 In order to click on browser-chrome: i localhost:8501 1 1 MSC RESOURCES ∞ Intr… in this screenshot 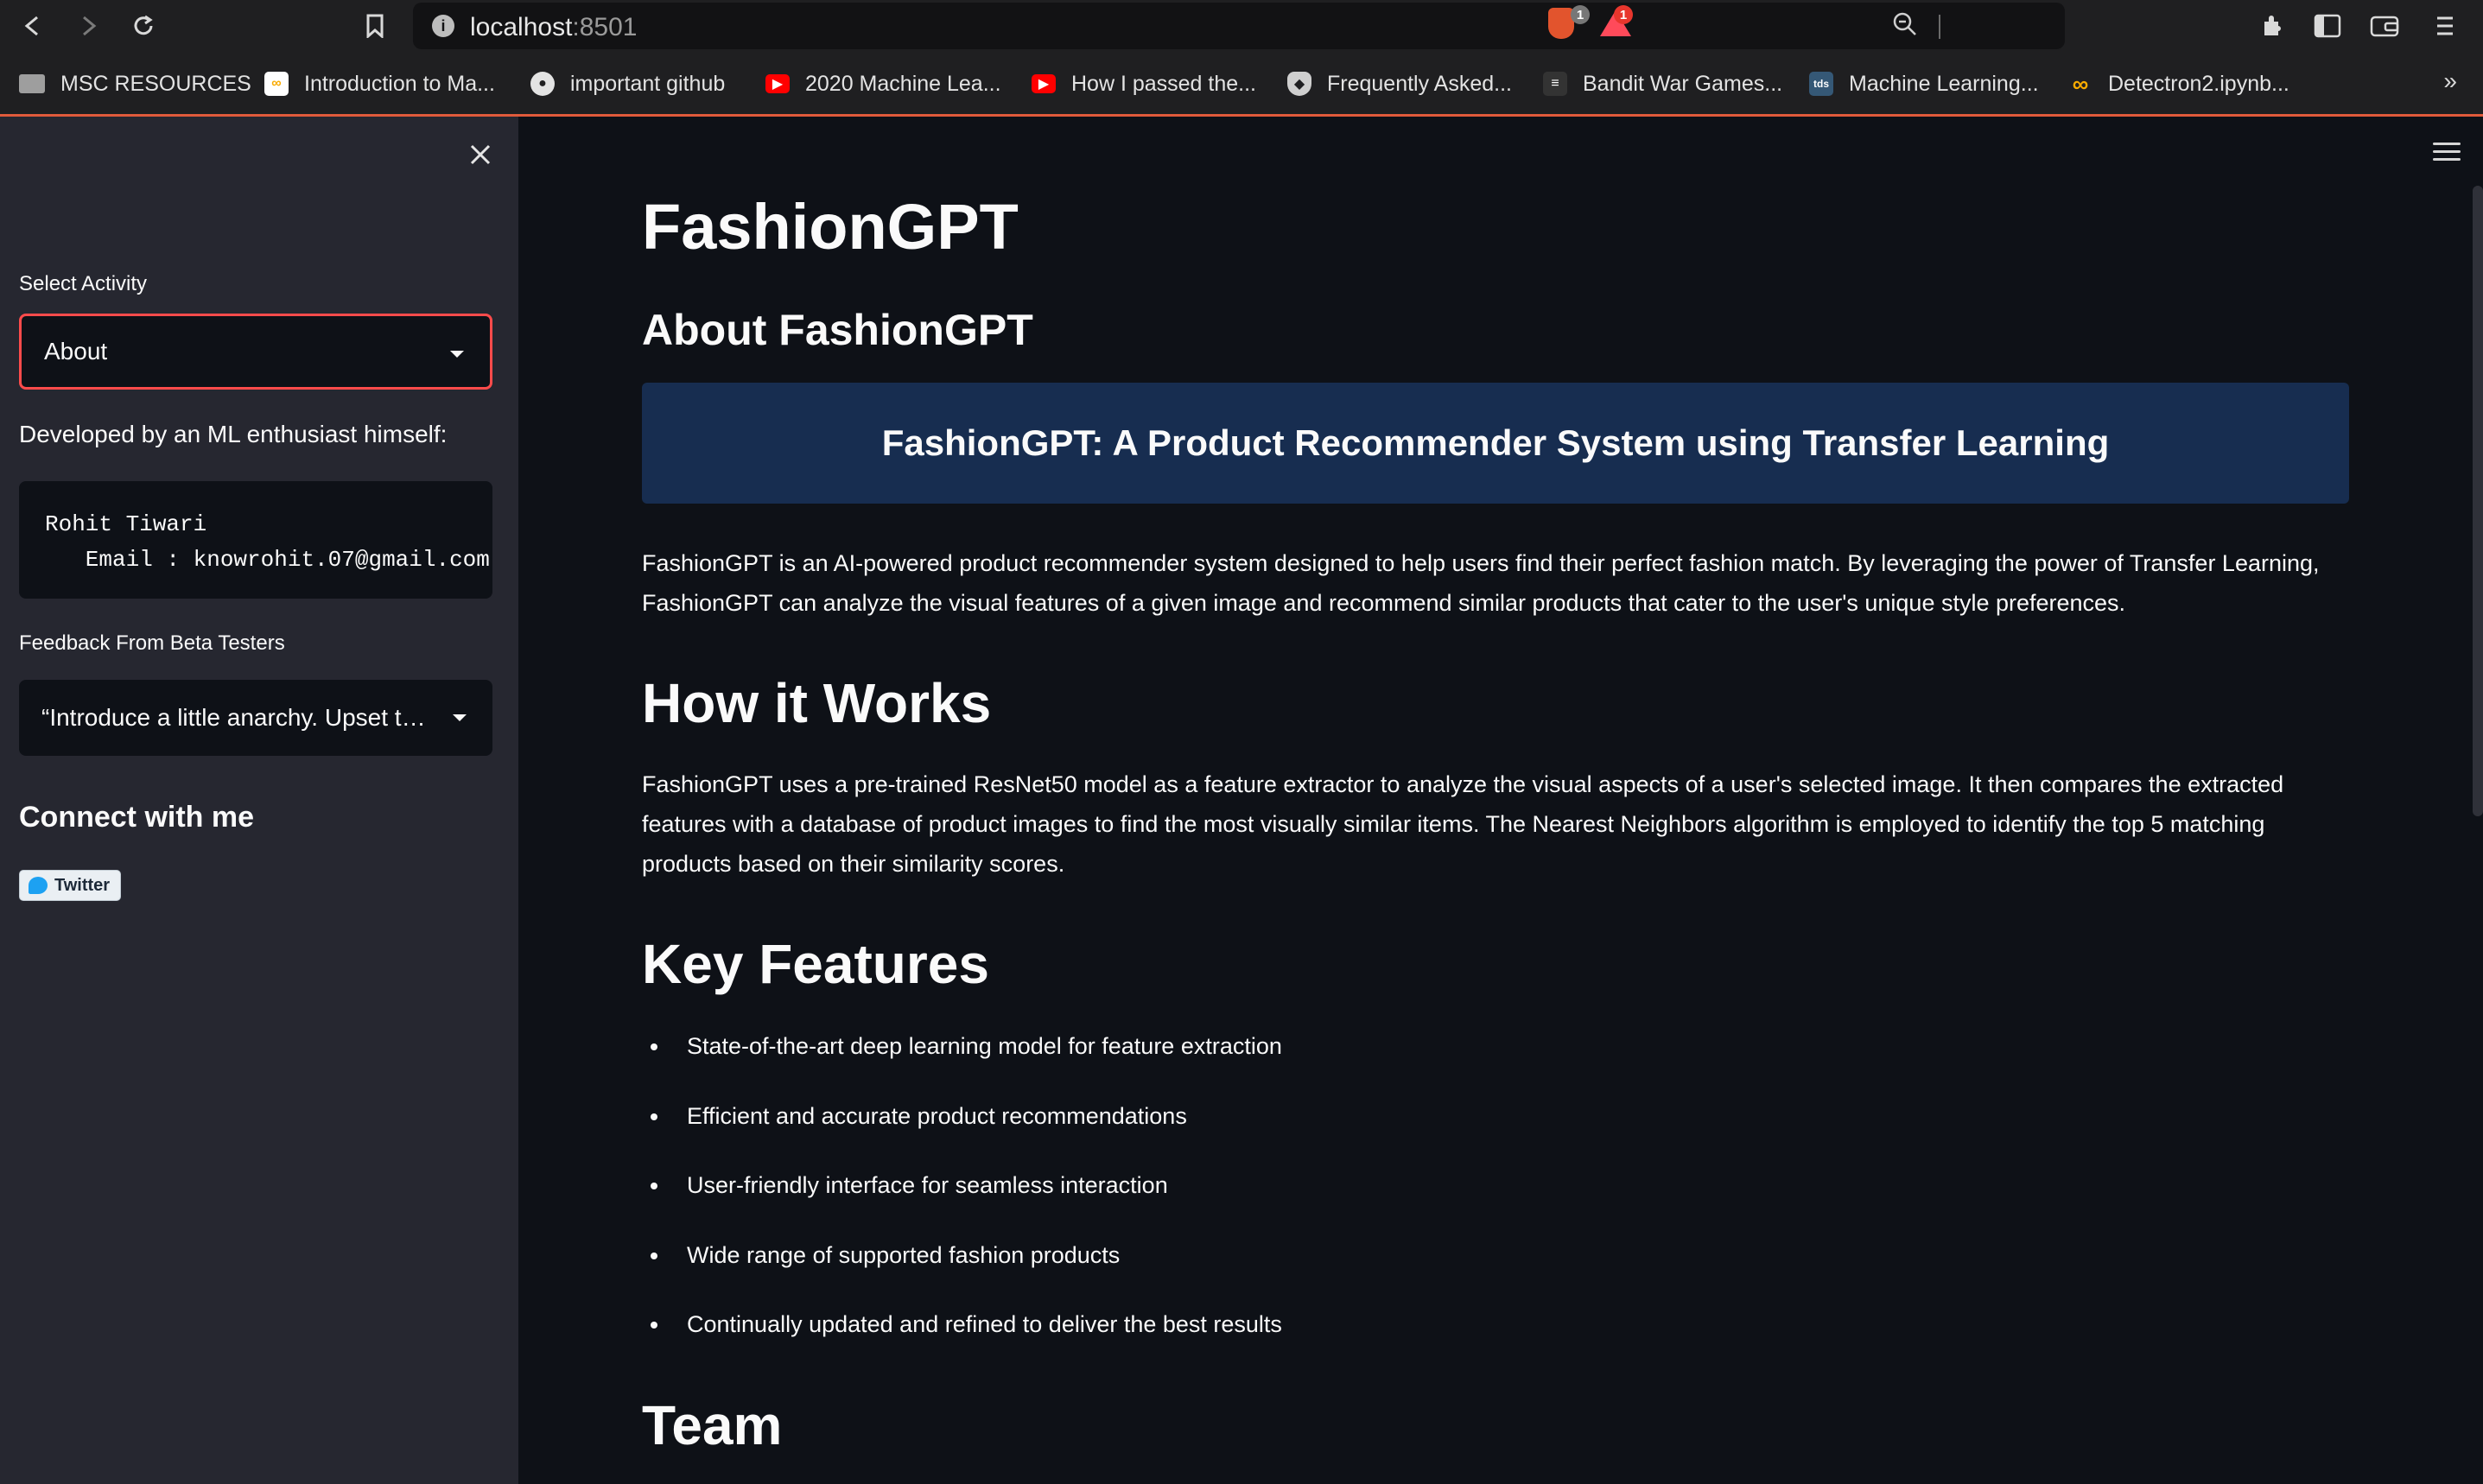, I will do `click(1242, 58)`.